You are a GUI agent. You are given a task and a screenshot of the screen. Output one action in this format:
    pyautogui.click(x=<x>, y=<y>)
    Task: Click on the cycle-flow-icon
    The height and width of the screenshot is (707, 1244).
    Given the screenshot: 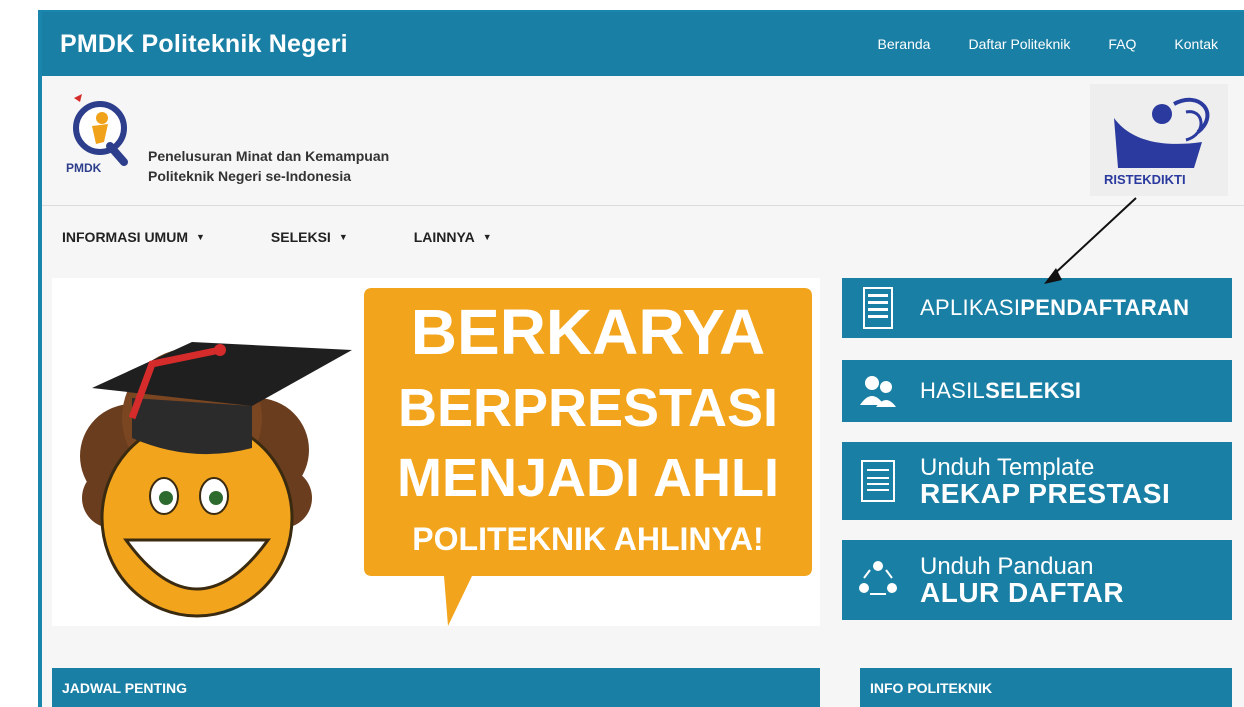 What is the action you would take?
    pyautogui.click(x=878, y=578)
    